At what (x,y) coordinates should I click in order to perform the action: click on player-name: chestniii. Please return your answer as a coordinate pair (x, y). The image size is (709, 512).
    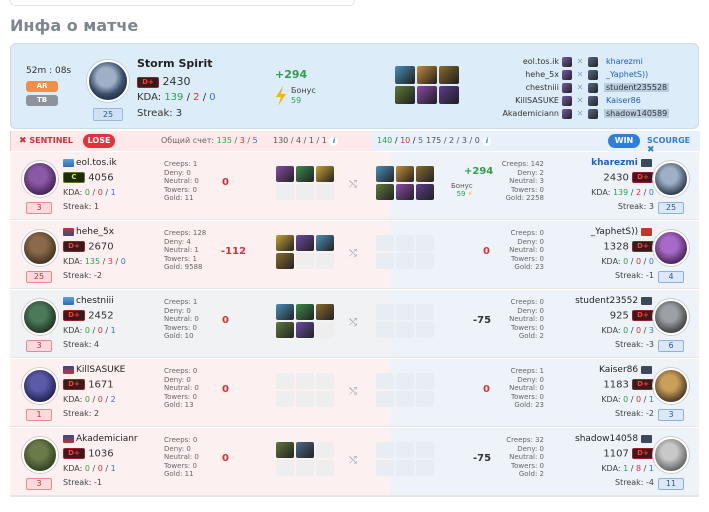
    Looking at the image, I should click on (88, 301).